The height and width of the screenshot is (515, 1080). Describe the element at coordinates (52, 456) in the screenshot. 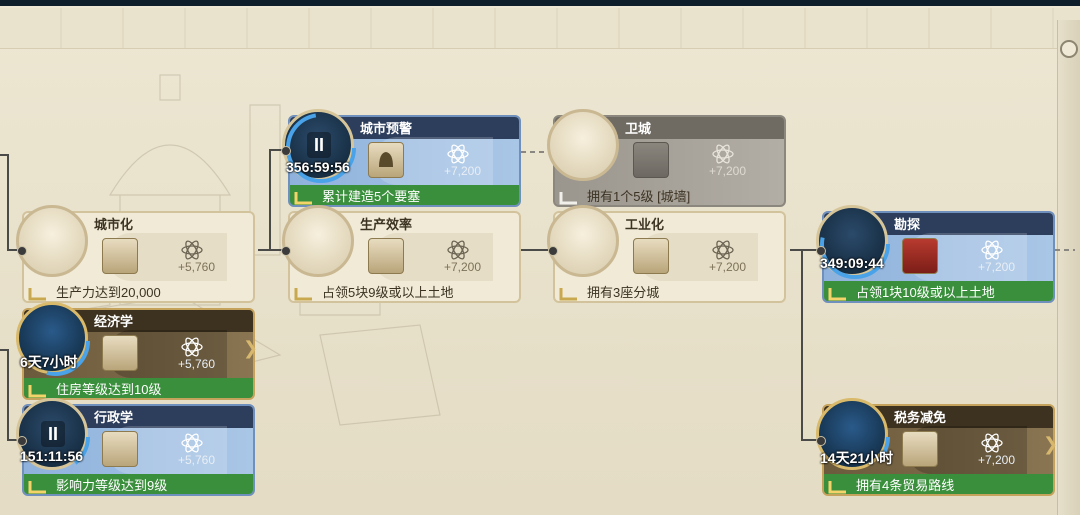

I see `research-timer: 151:11:56` at that location.